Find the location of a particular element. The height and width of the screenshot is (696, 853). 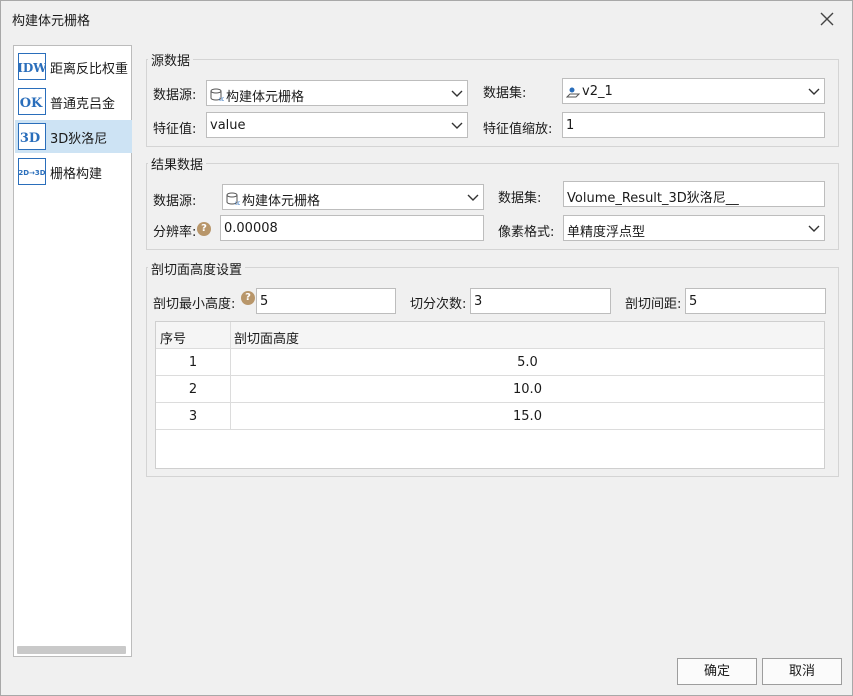

svg-text: OK is located at coordinates (31, 103).